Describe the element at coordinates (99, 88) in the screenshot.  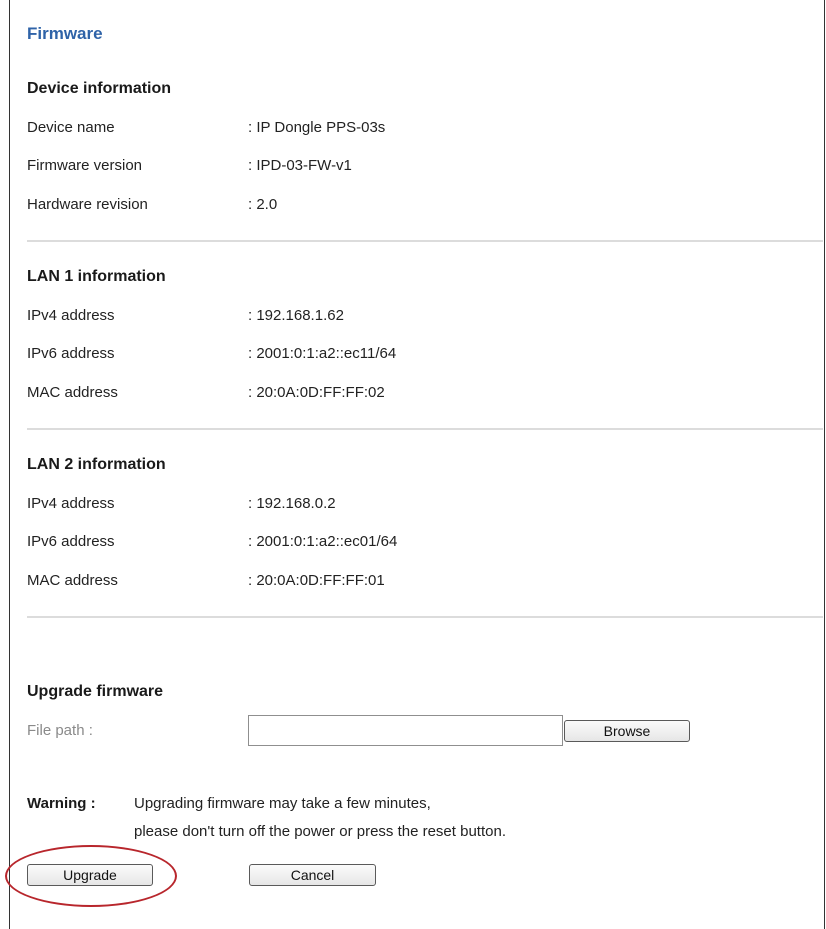
I see `device-info-heading: Device information` at that location.